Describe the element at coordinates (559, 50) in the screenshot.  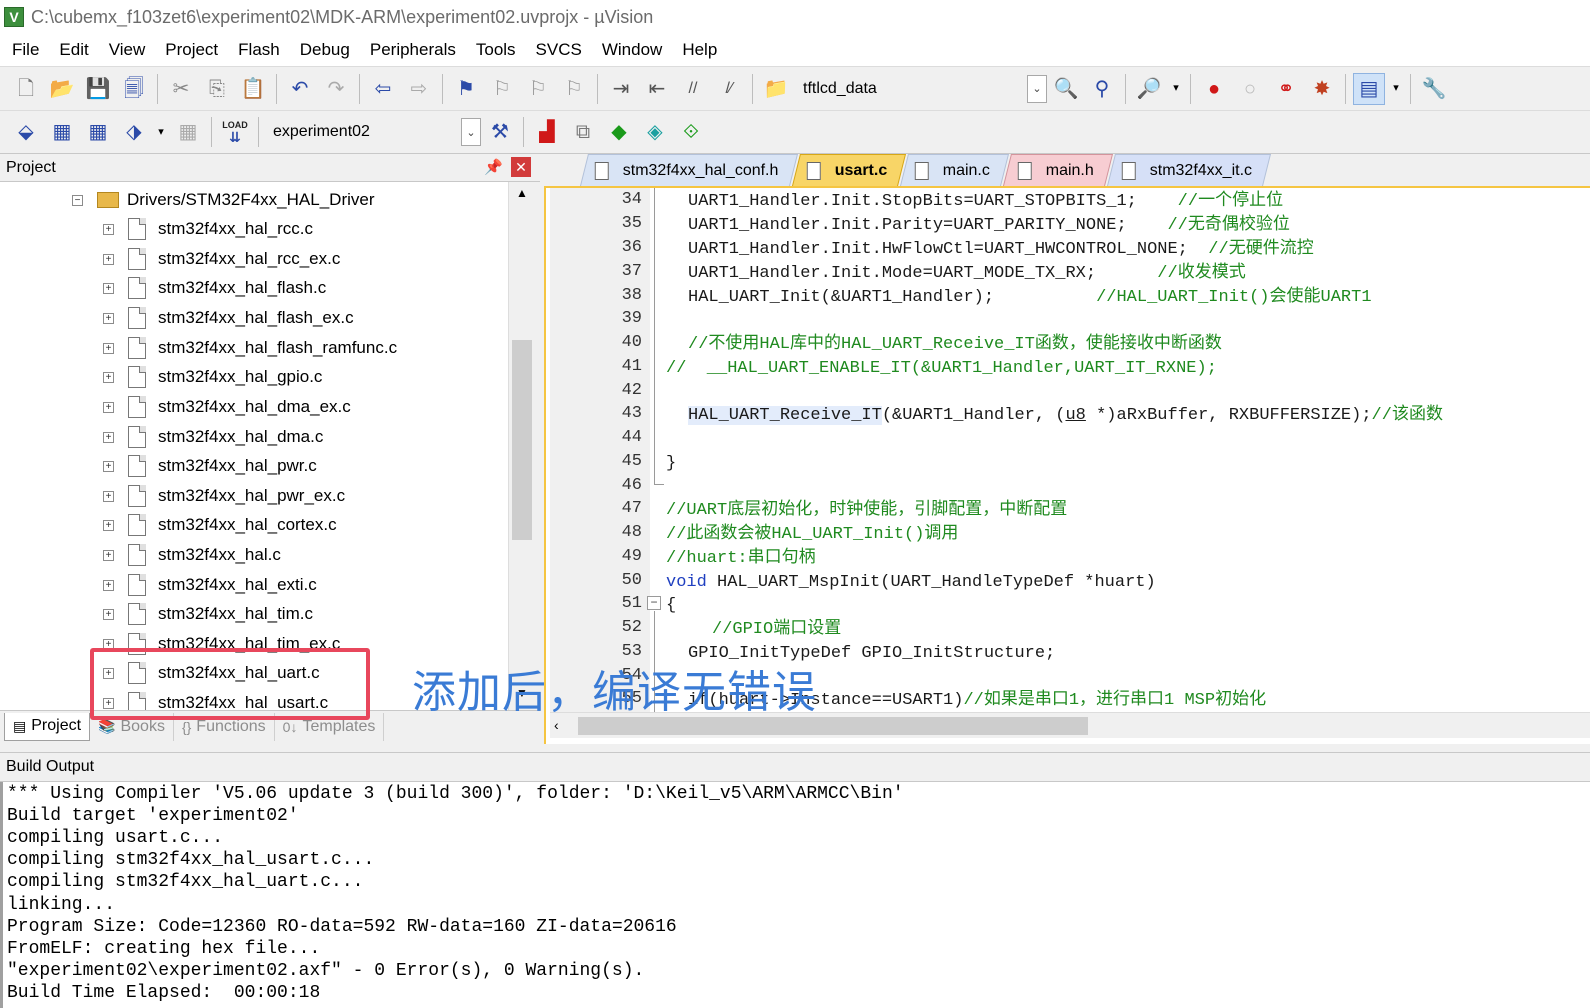
I see `menu-svcs: SVCS` at that location.